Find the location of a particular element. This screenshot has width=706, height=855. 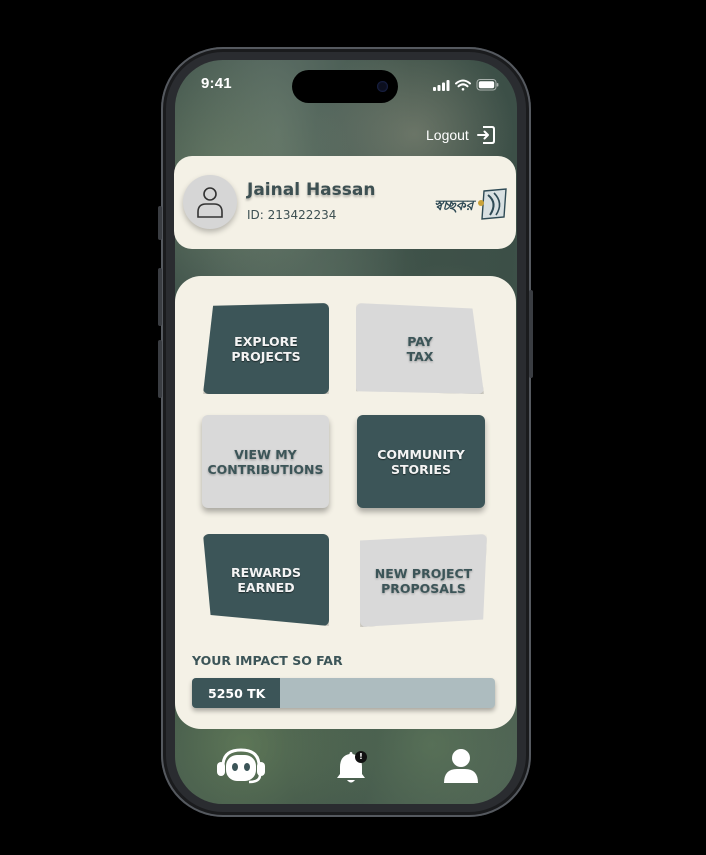

tile-label: NEW PROJECT PROPOSALS is located at coordinates (423, 580).